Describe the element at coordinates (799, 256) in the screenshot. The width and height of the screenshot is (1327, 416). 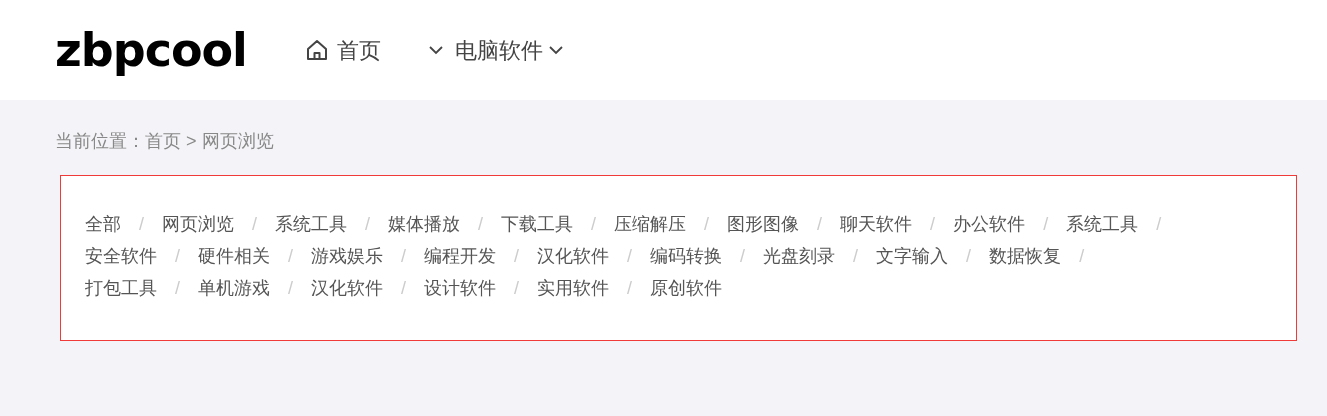
I see `category-link: 光盘刻录` at that location.